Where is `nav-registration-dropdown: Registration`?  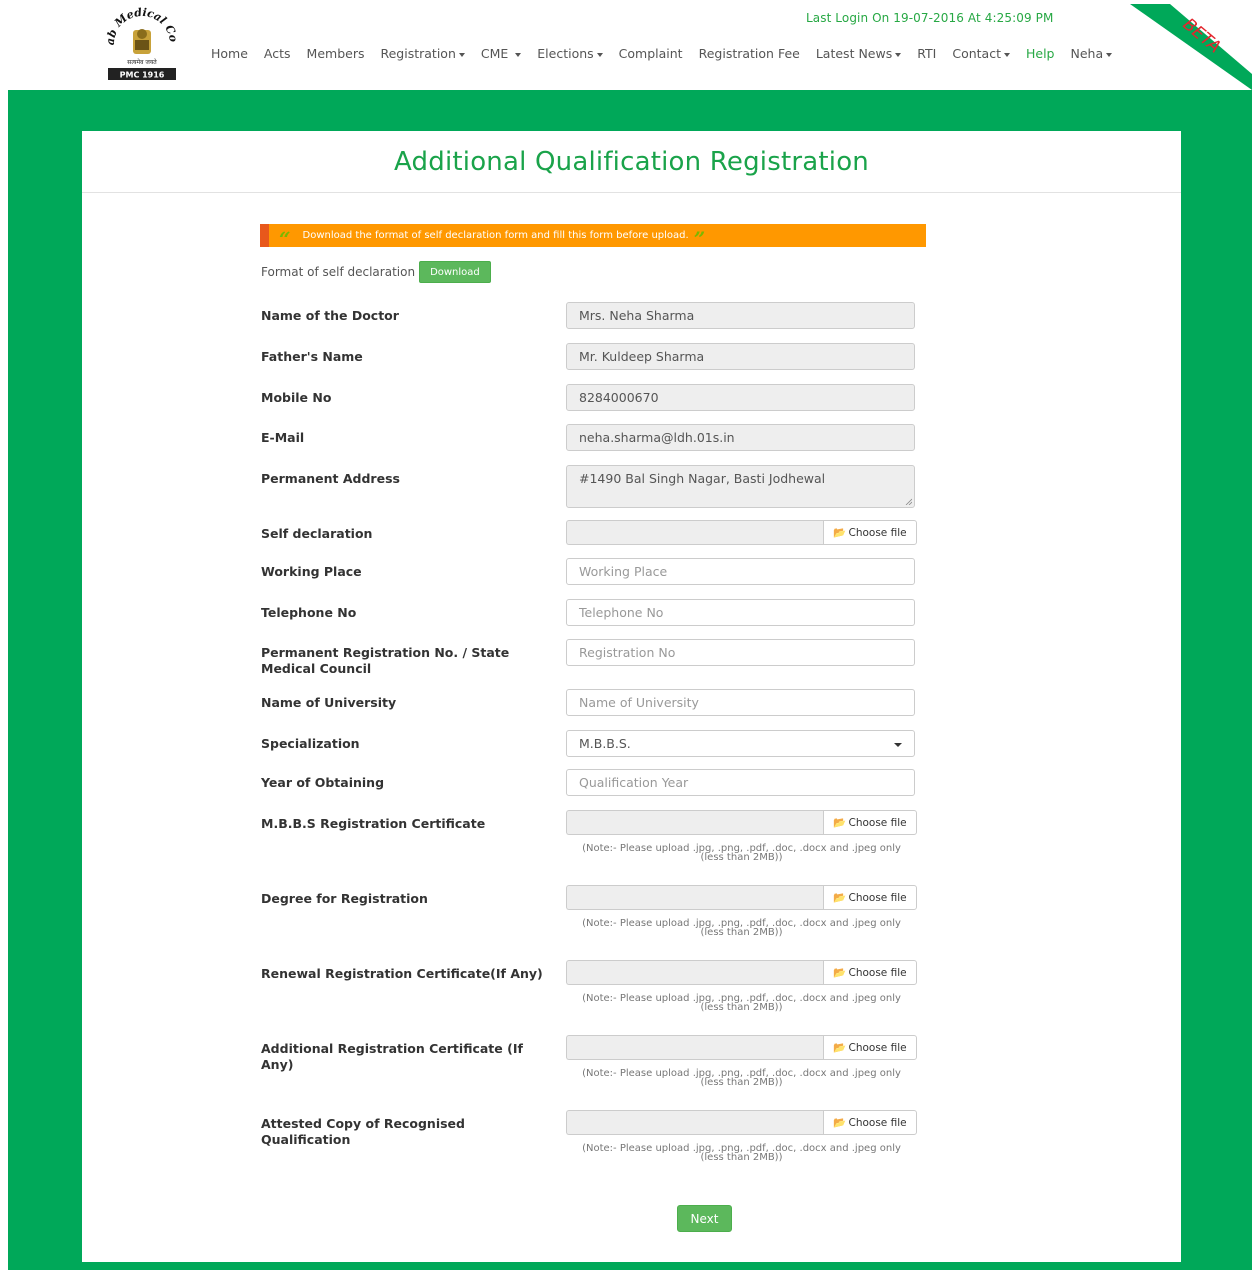
nav-registration-dropdown: Registration is located at coordinates (422, 53).